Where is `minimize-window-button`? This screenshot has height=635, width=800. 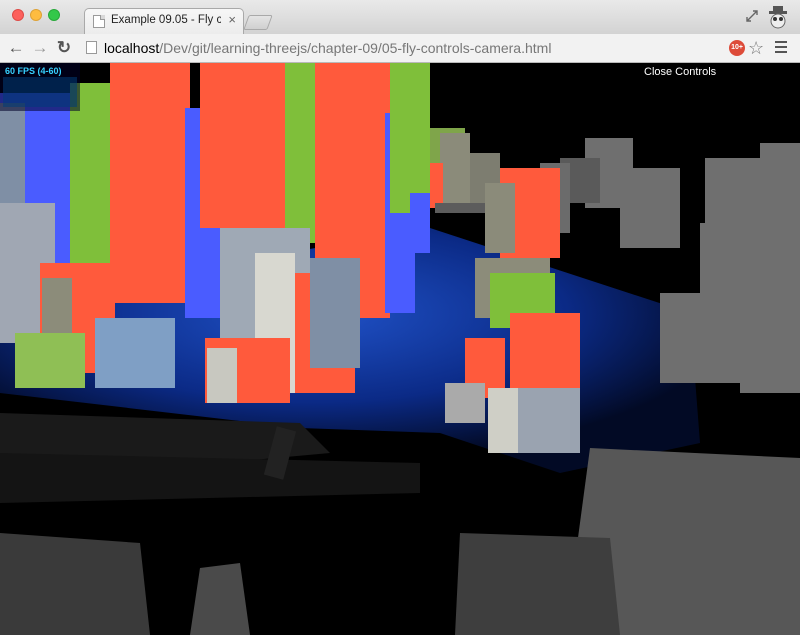
minimize-window-button is located at coordinates (36, 15).